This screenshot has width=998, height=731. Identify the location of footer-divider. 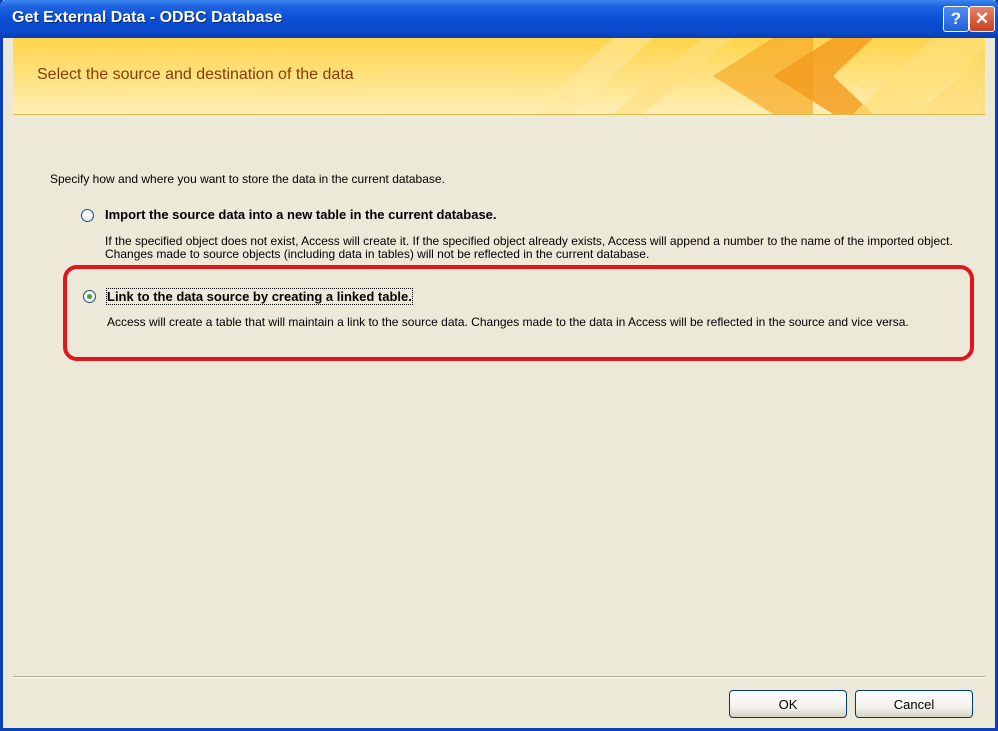
(499, 677).